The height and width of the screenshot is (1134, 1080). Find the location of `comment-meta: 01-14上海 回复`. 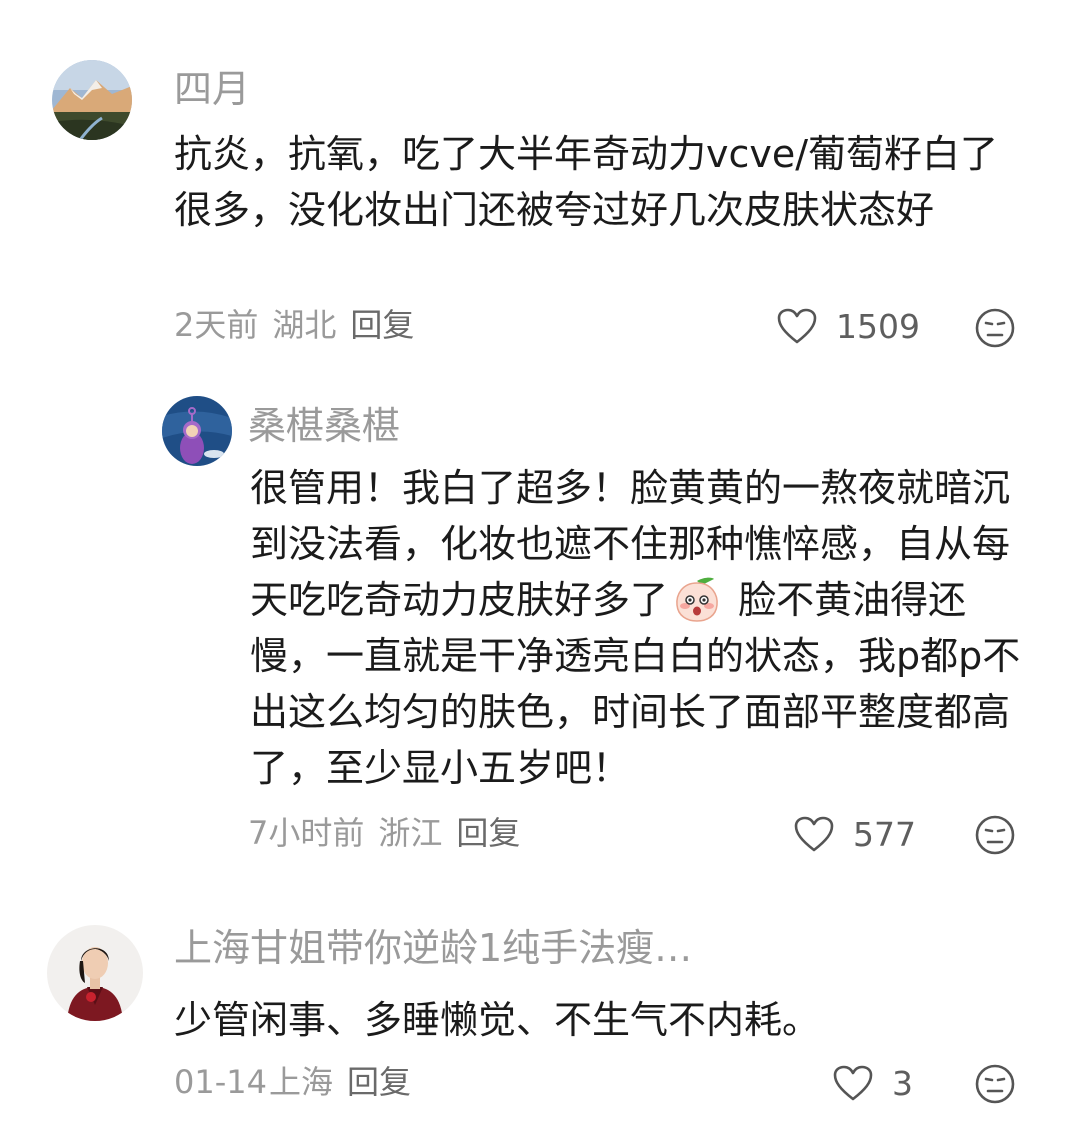

comment-meta: 01-14上海 回复 is located at coordinates (299, 1082).